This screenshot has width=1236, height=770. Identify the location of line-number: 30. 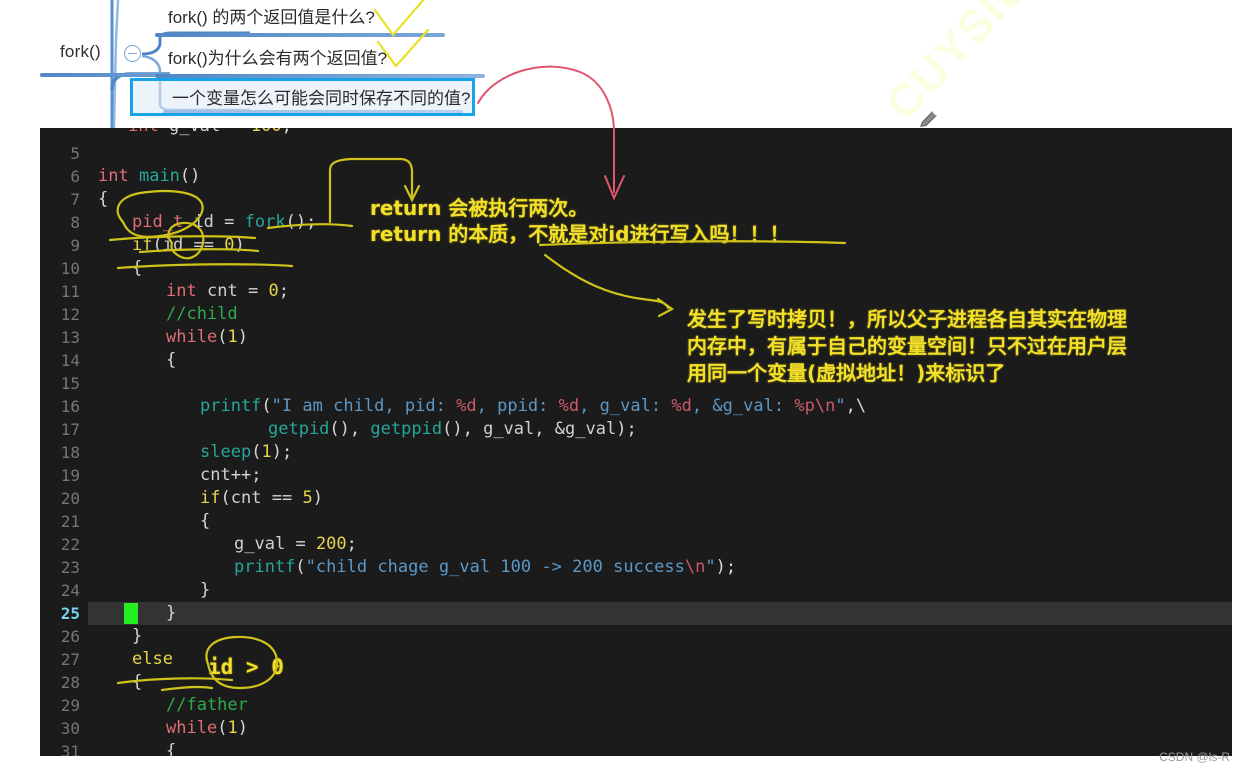
(70, 728).